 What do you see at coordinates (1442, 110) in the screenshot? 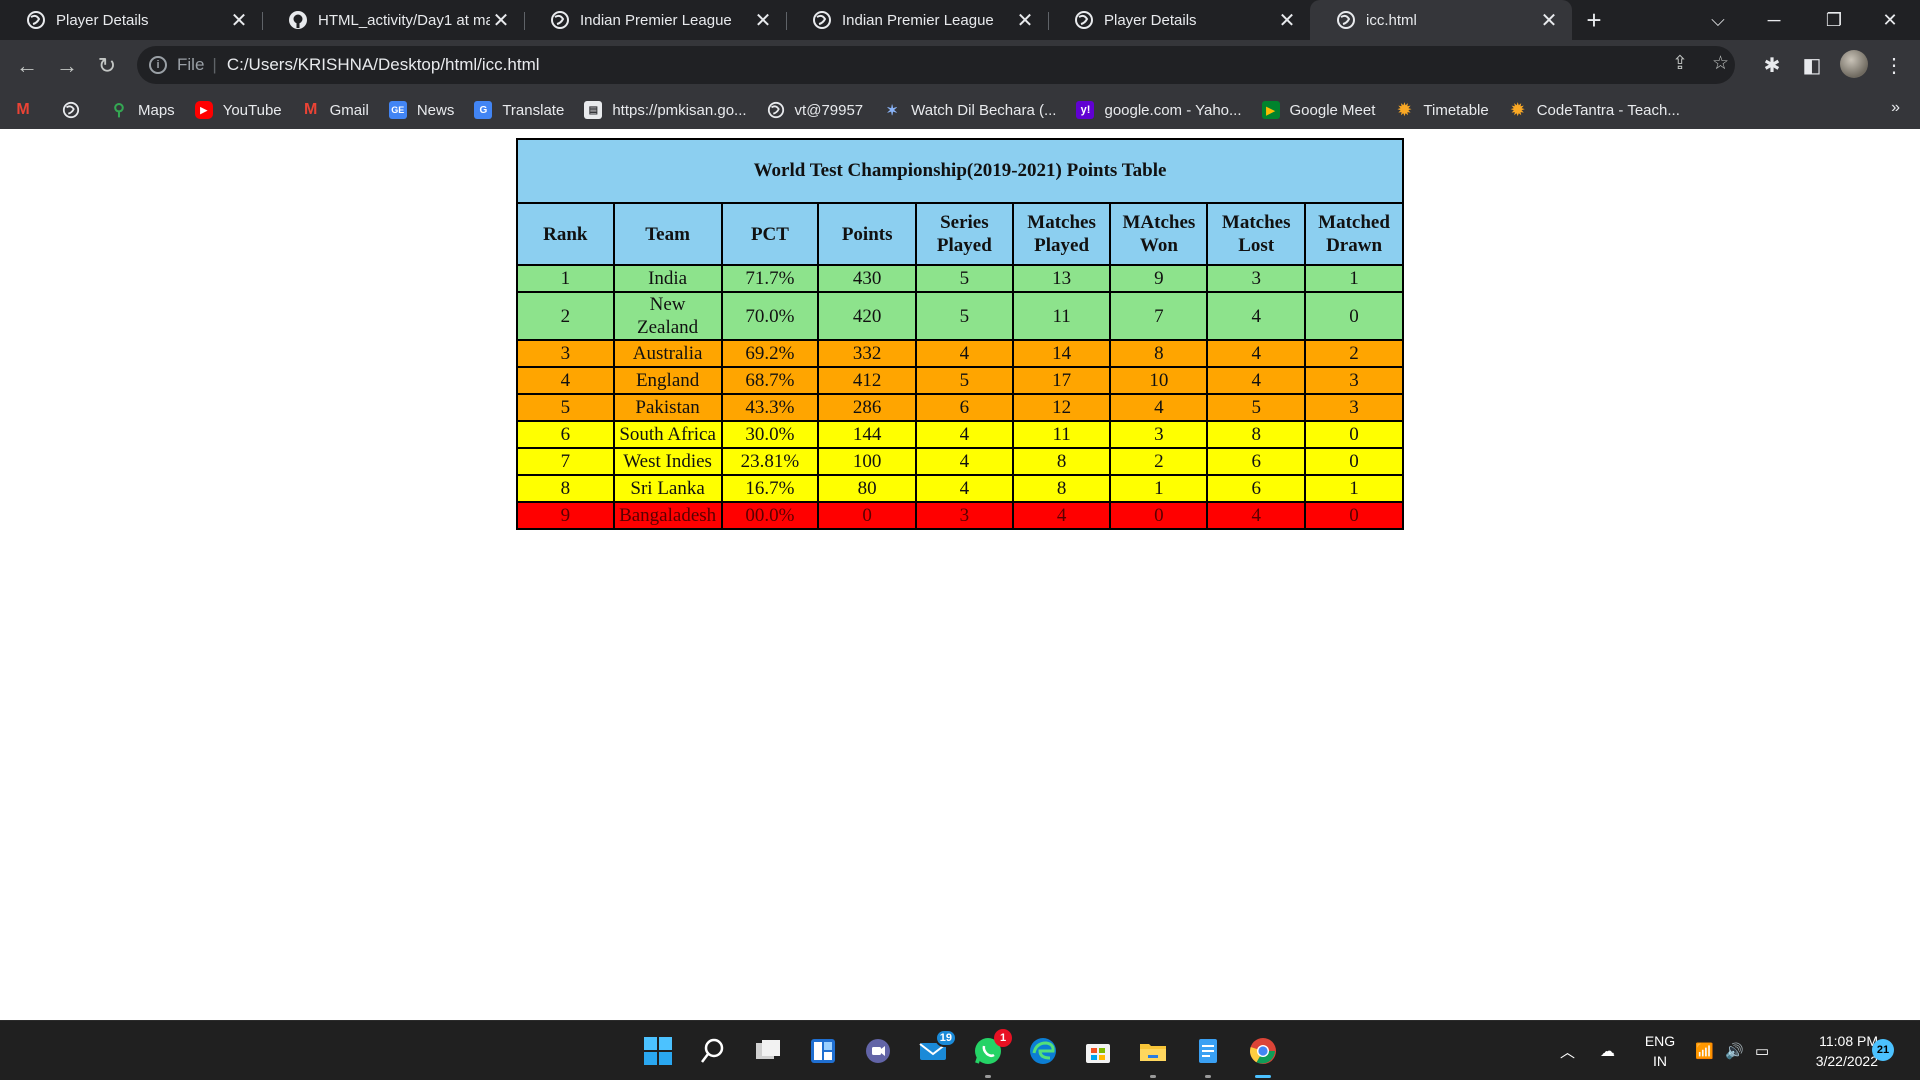
I see `bookmark-timetable: ✹ Timetable` at bounding box center [1442, 110].